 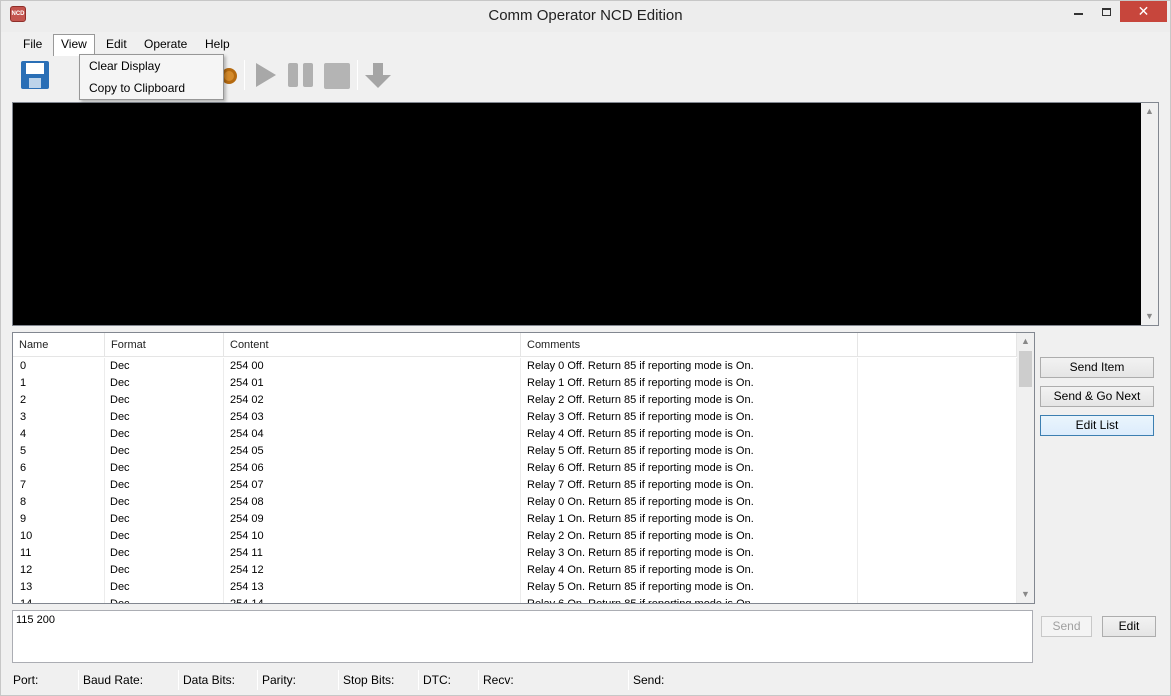 I want to click on menu-item-copy-to-clipboard: Copy to Clipboard, so click(x=151, y=88).